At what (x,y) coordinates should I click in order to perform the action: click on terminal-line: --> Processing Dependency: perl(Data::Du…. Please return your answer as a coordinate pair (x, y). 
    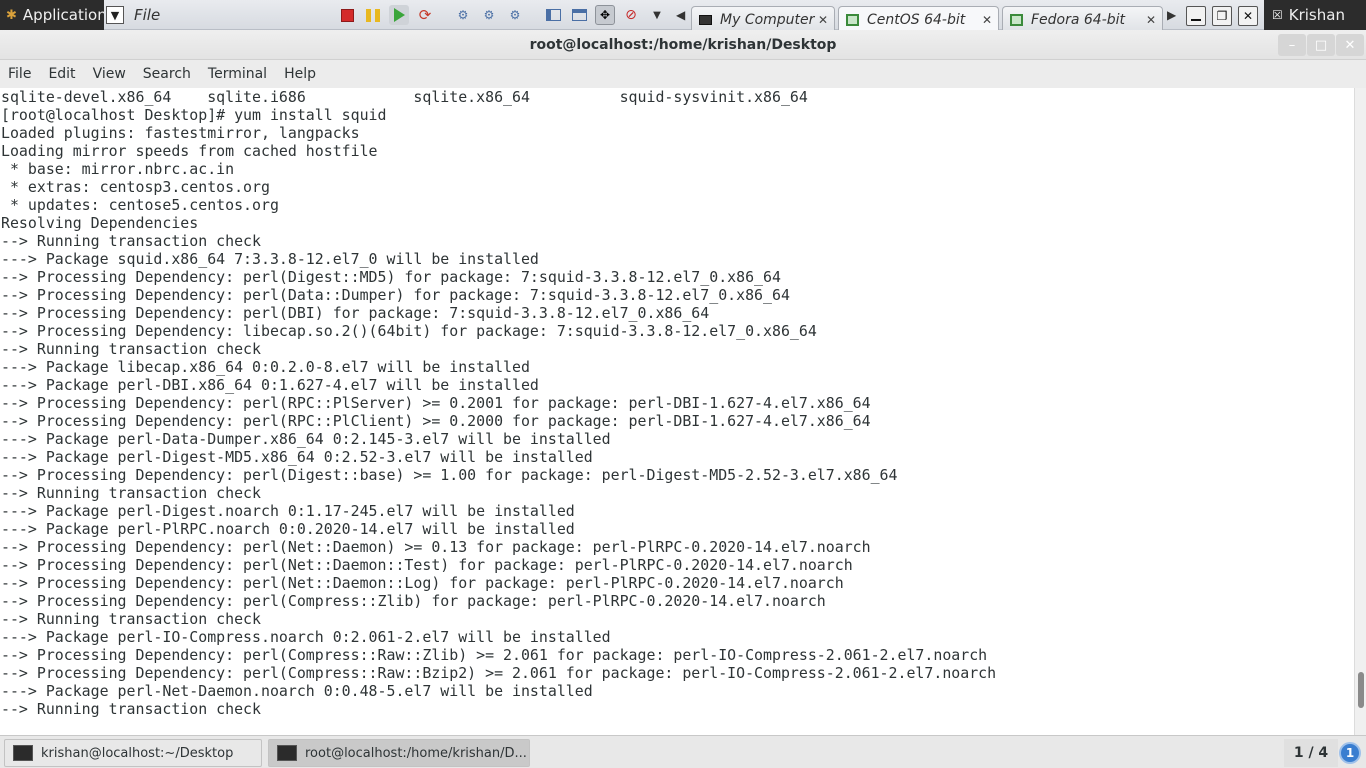
    Looking at the image, I should click on (395, 295).